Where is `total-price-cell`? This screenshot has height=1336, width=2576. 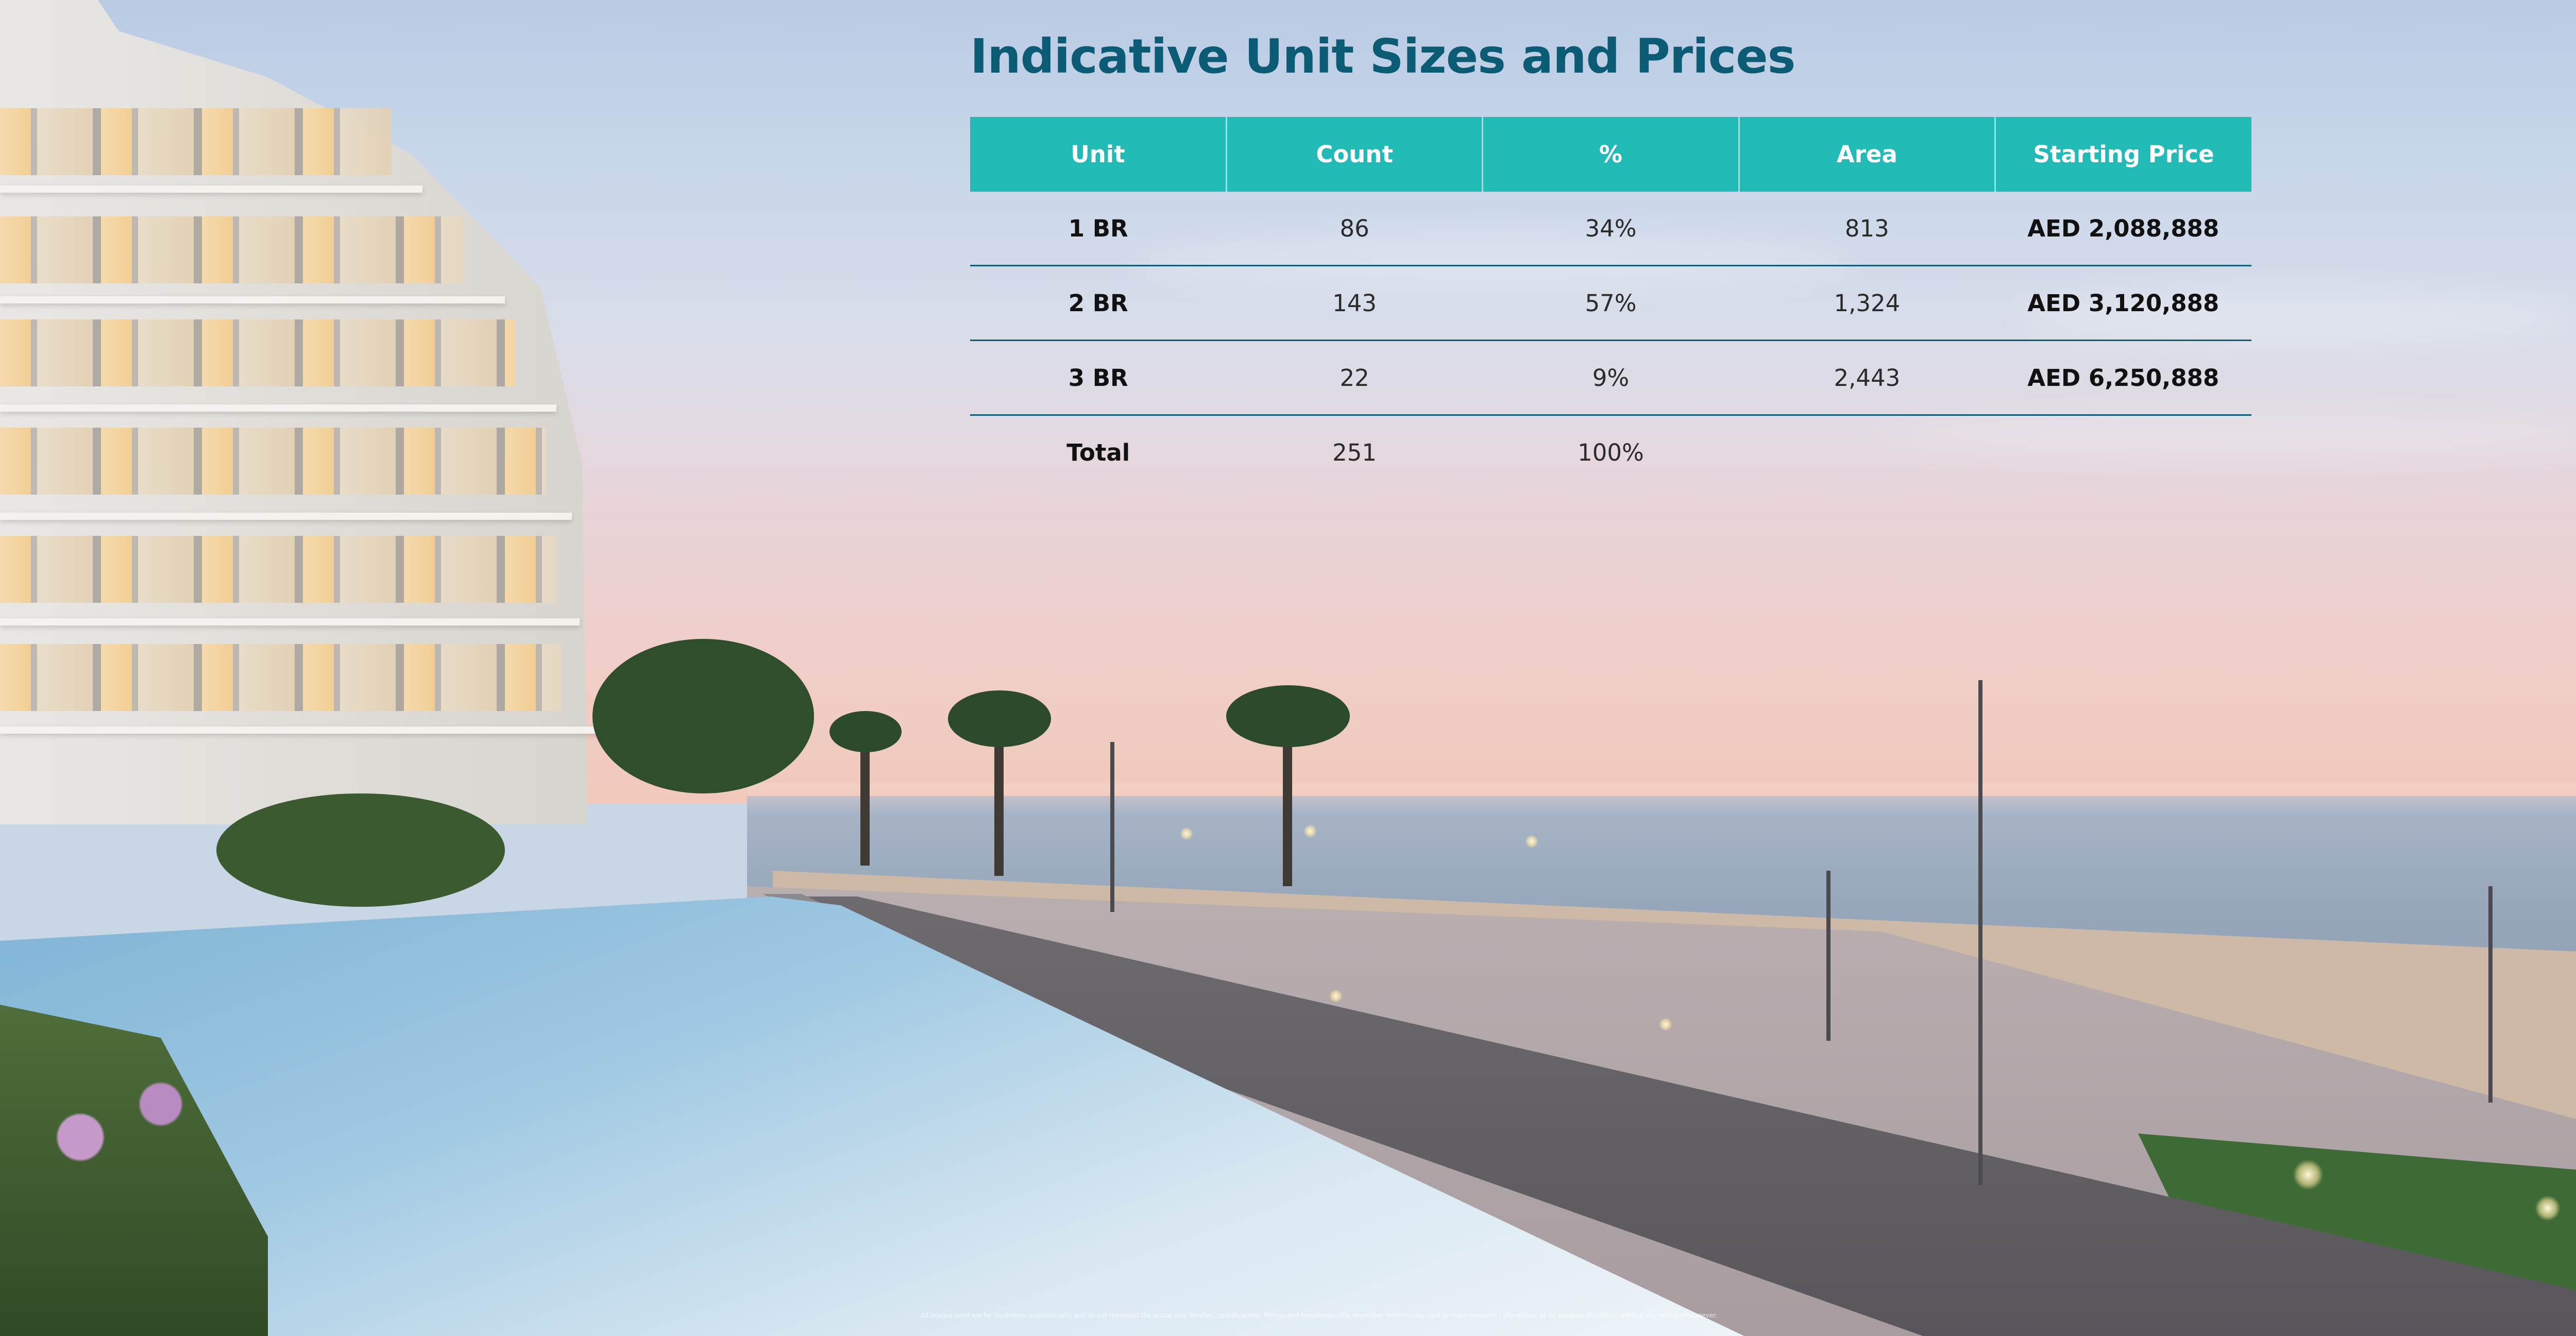
total-price-cell is located at coordinates (2123, 452).